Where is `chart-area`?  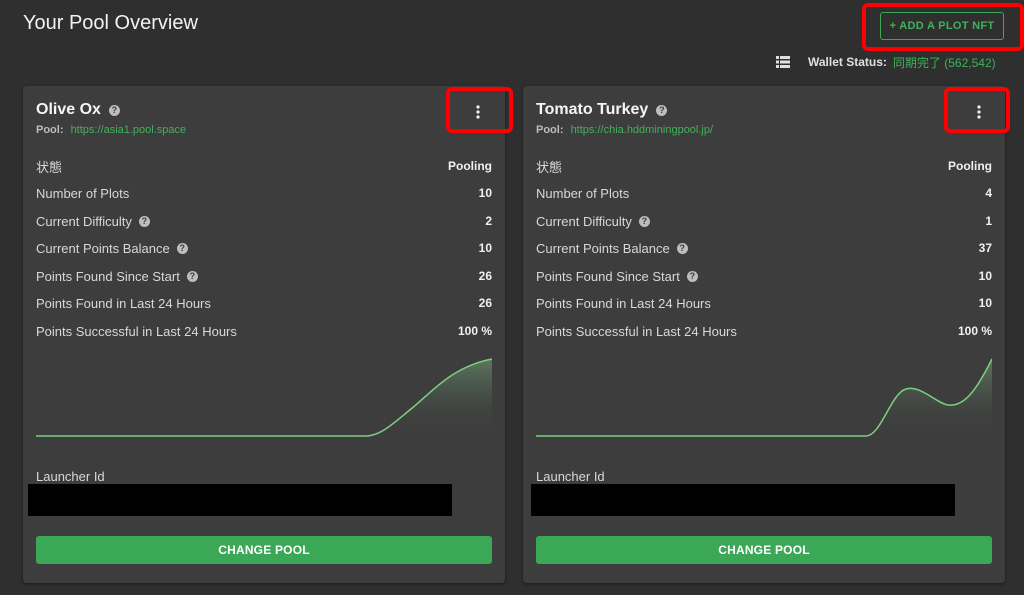 chart-area is located at coordinates (764, 397).